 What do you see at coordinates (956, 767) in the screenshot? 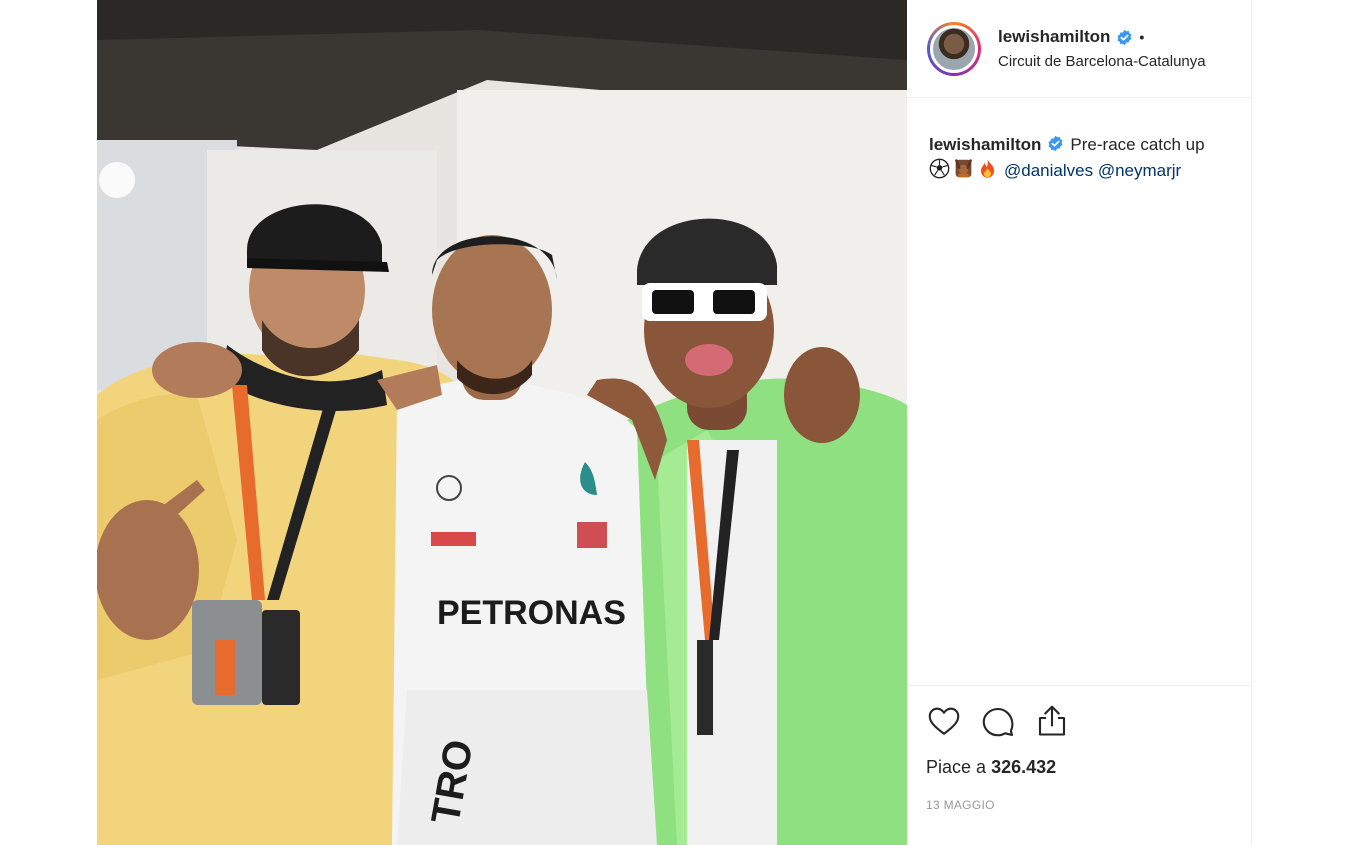
I see `likes-prefix: Piace a` at bounding box center [956, 767].